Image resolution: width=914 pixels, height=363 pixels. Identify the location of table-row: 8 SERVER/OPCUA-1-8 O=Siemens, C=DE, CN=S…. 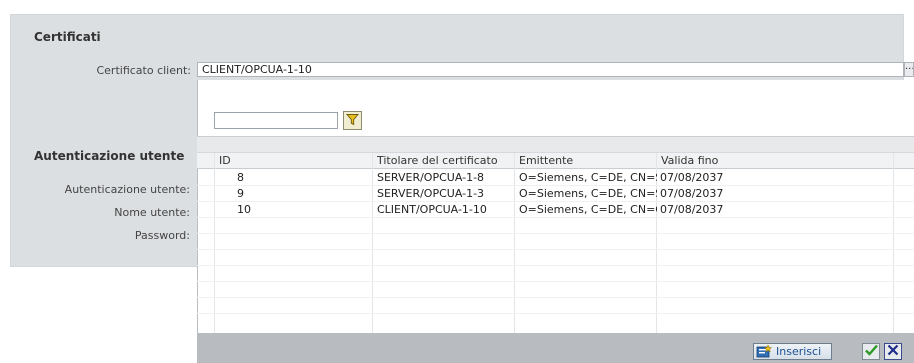
(555, 178).